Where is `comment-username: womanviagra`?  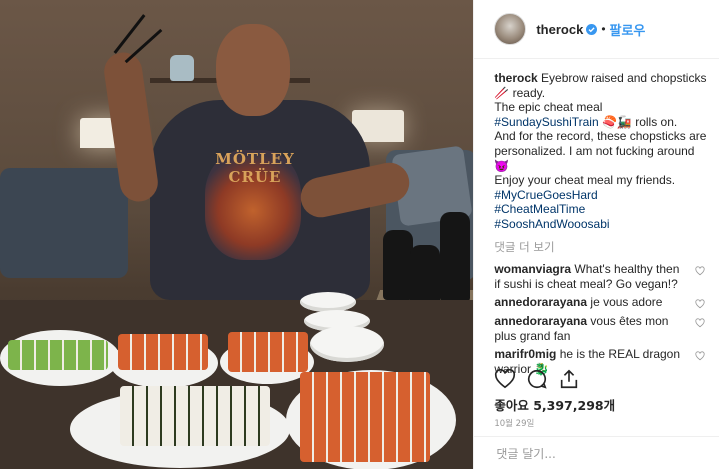 comment-username: womanviagra is located at coordinates (532, 269).